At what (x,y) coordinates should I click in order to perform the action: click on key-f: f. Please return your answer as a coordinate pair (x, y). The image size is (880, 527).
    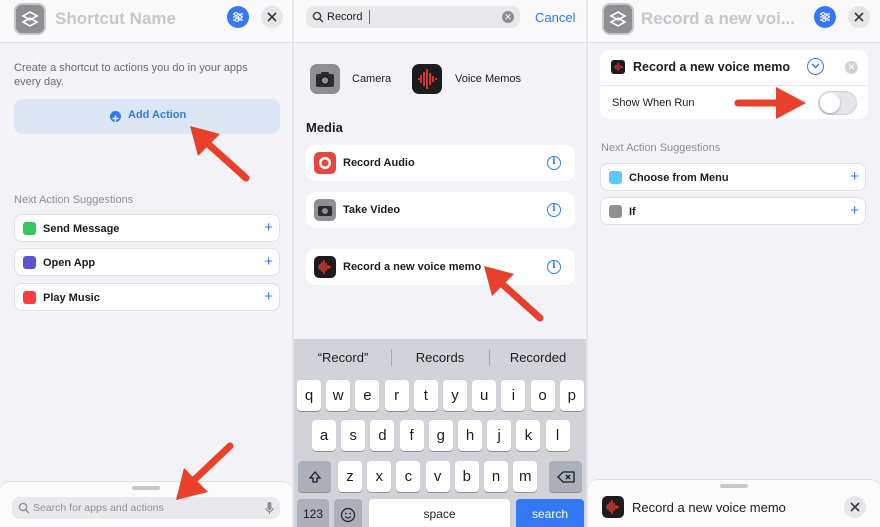
    Looking at the image, I should click on (411, 435).